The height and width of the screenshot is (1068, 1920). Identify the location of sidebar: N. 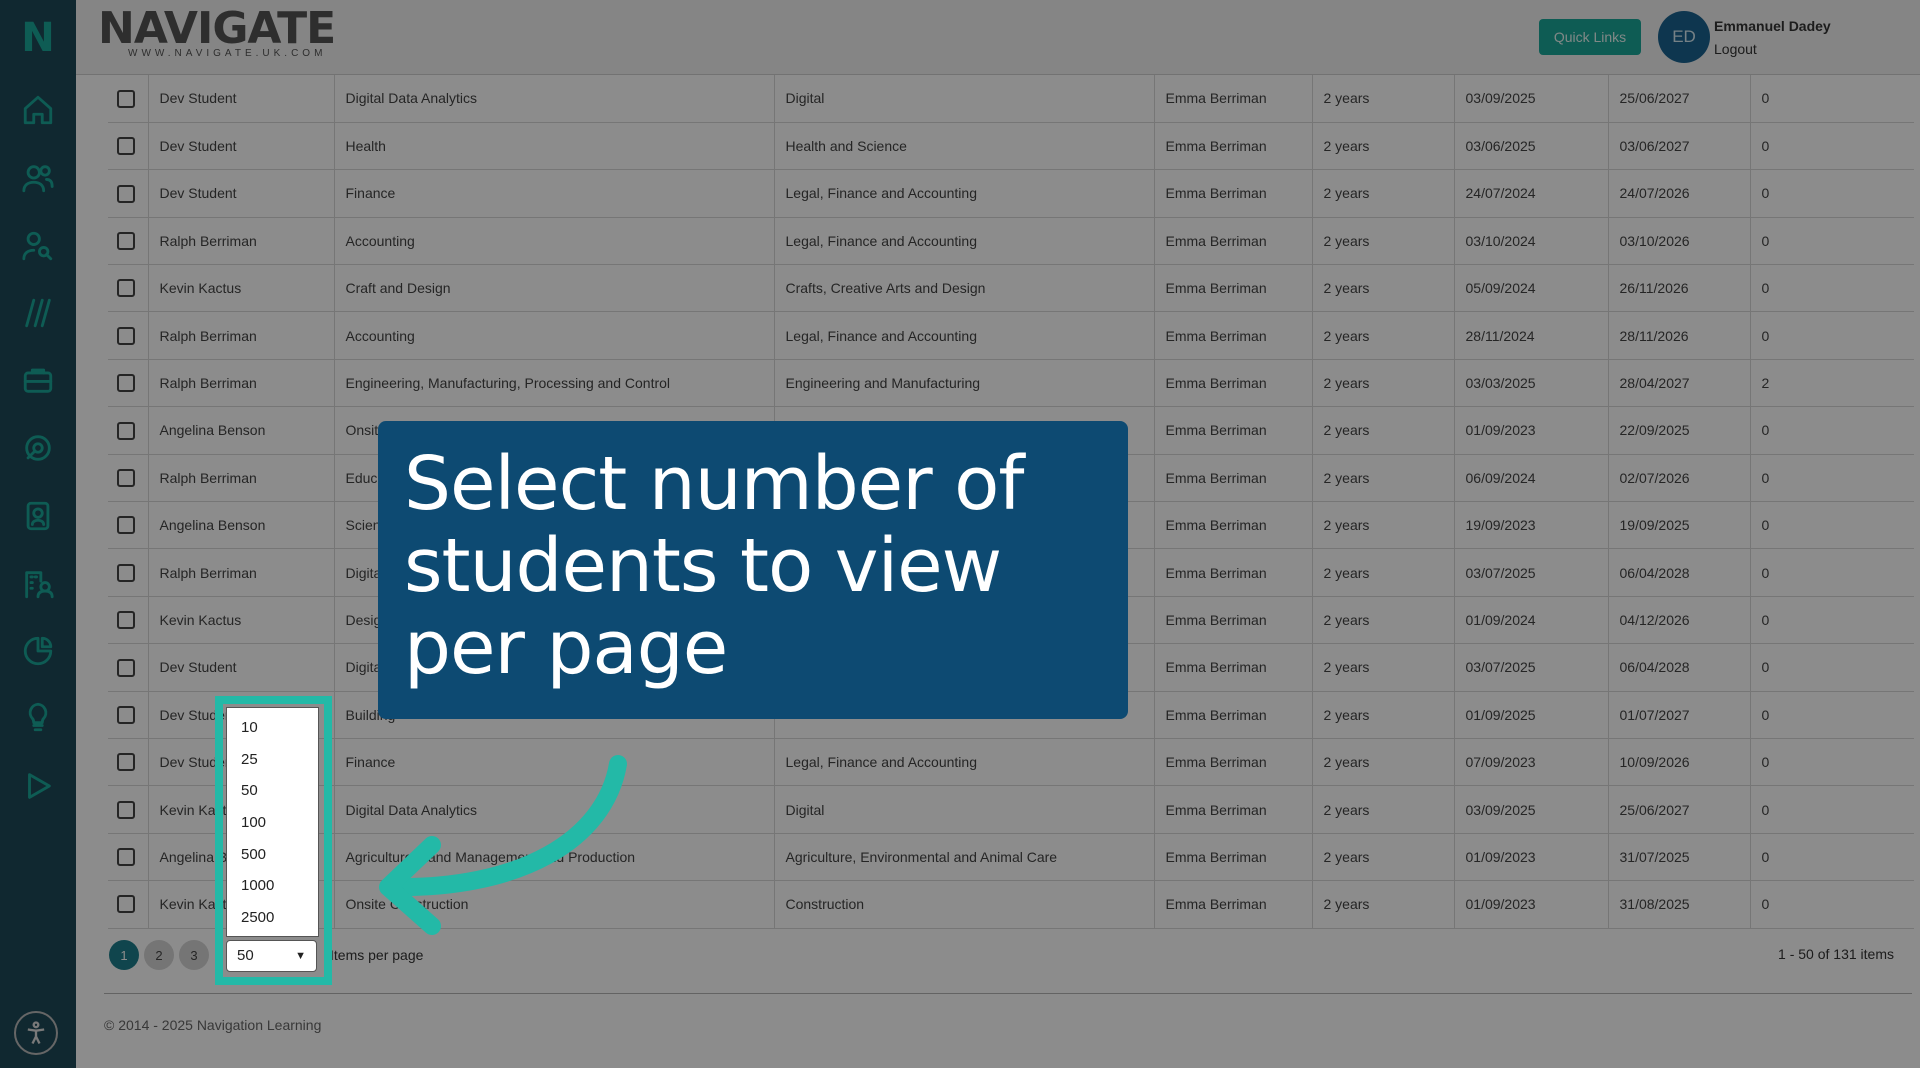
(38, 534).